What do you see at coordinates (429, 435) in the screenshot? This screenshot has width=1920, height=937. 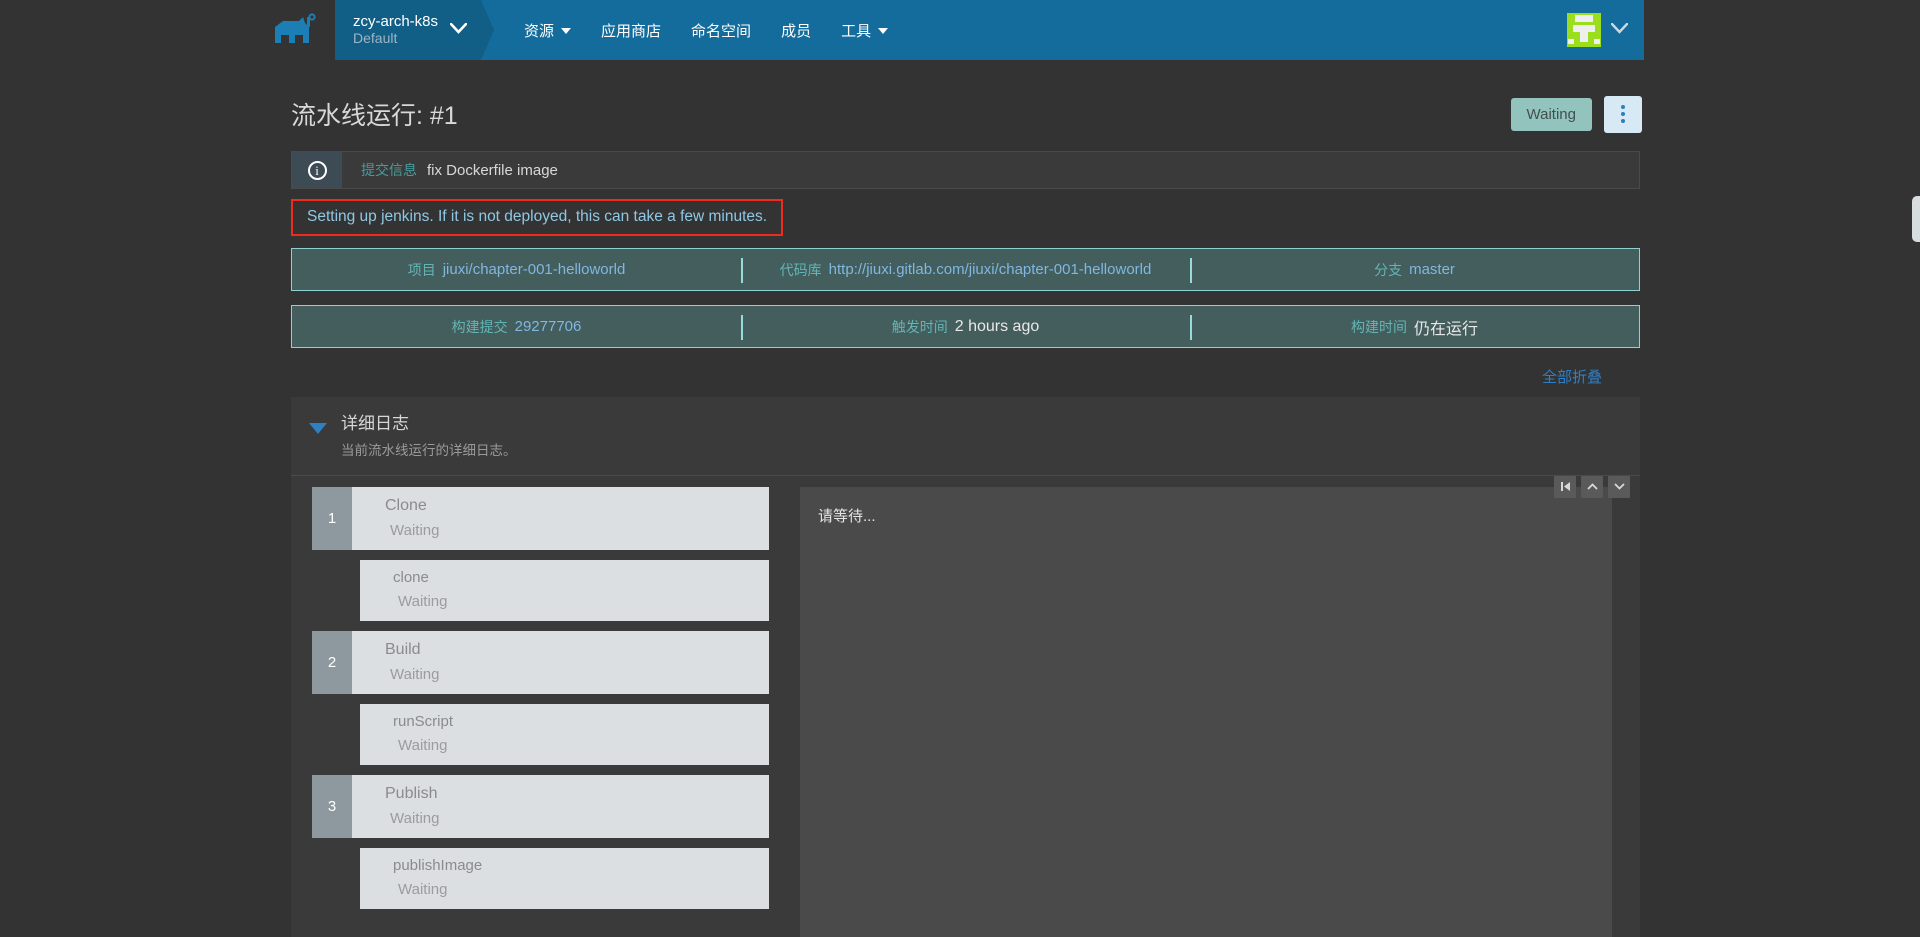 I see `detail-log-text: 详细日志 当前流水线运行的详细日志。` at bounding box center [429, 435].